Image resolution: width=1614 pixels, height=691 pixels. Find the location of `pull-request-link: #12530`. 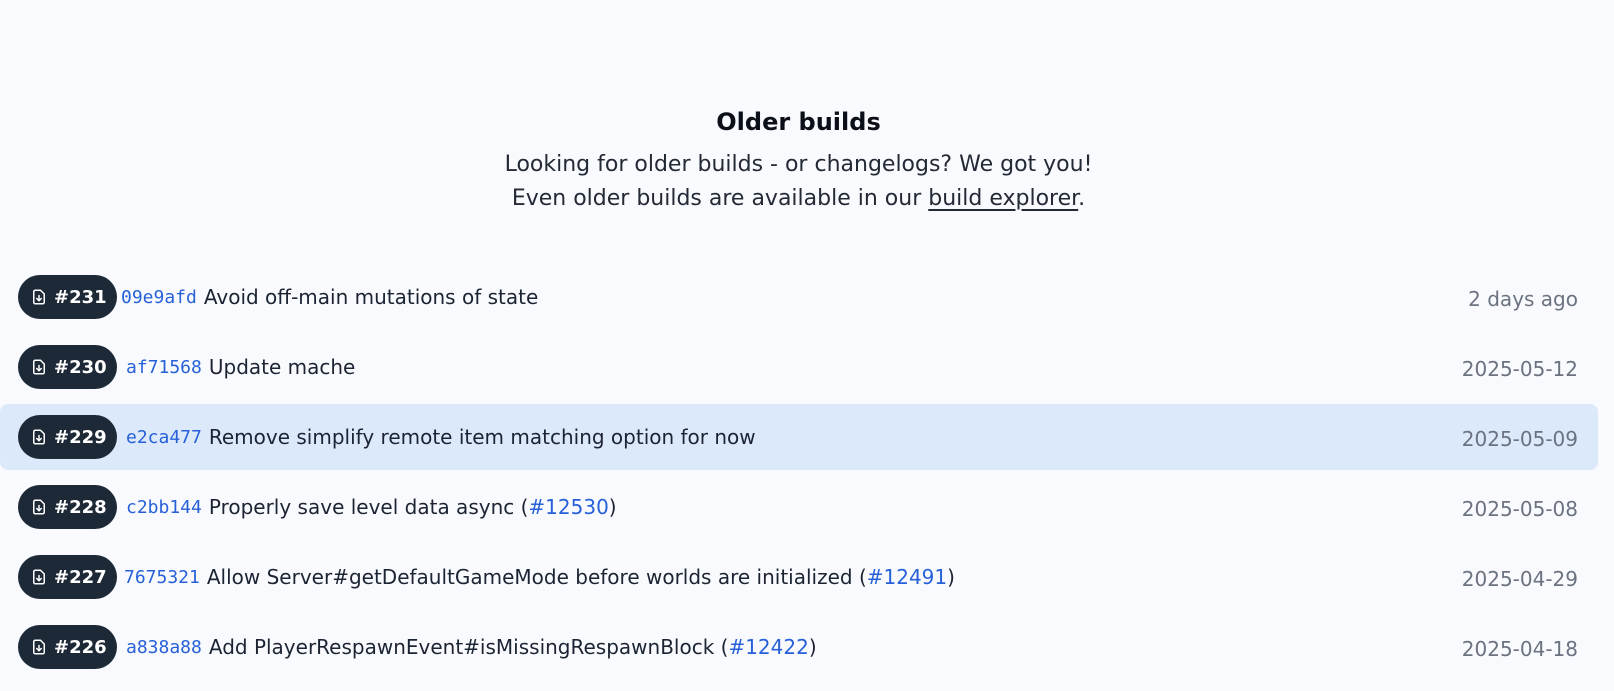

pull-request-link: #12530 is located at coordinates (568, 507).